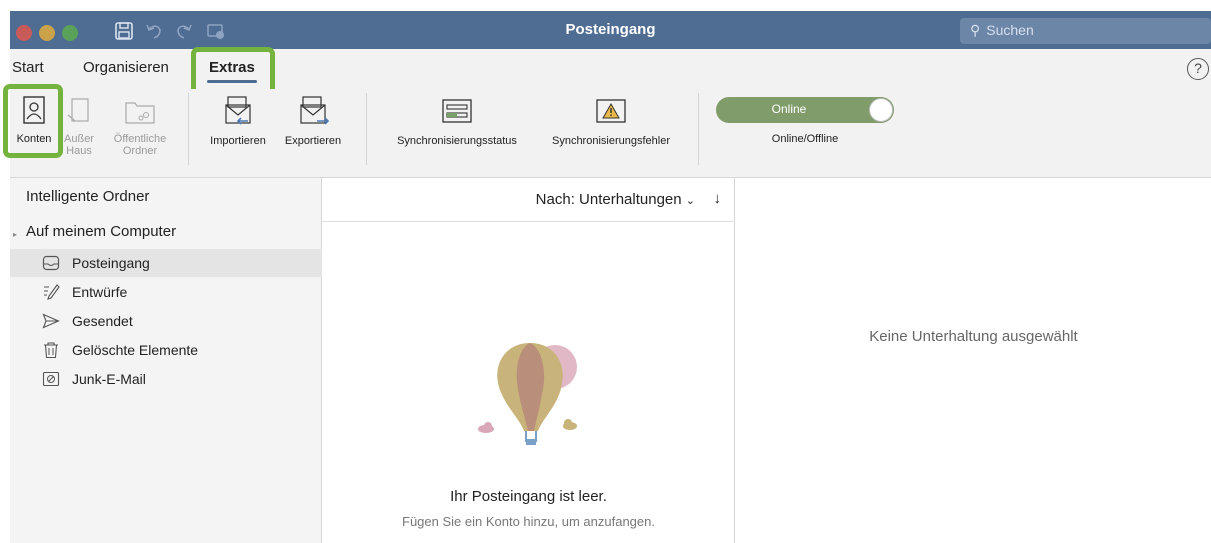  Describe the element at coordinates (33, 121) in the screenshot. I see `highlight-frame-konten` at that location.